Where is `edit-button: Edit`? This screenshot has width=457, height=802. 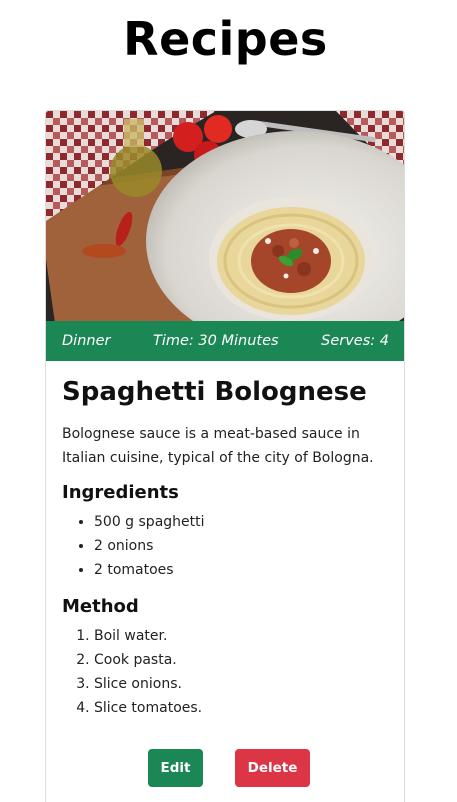
edit-button: Edit is located at coordinates (175, 768).